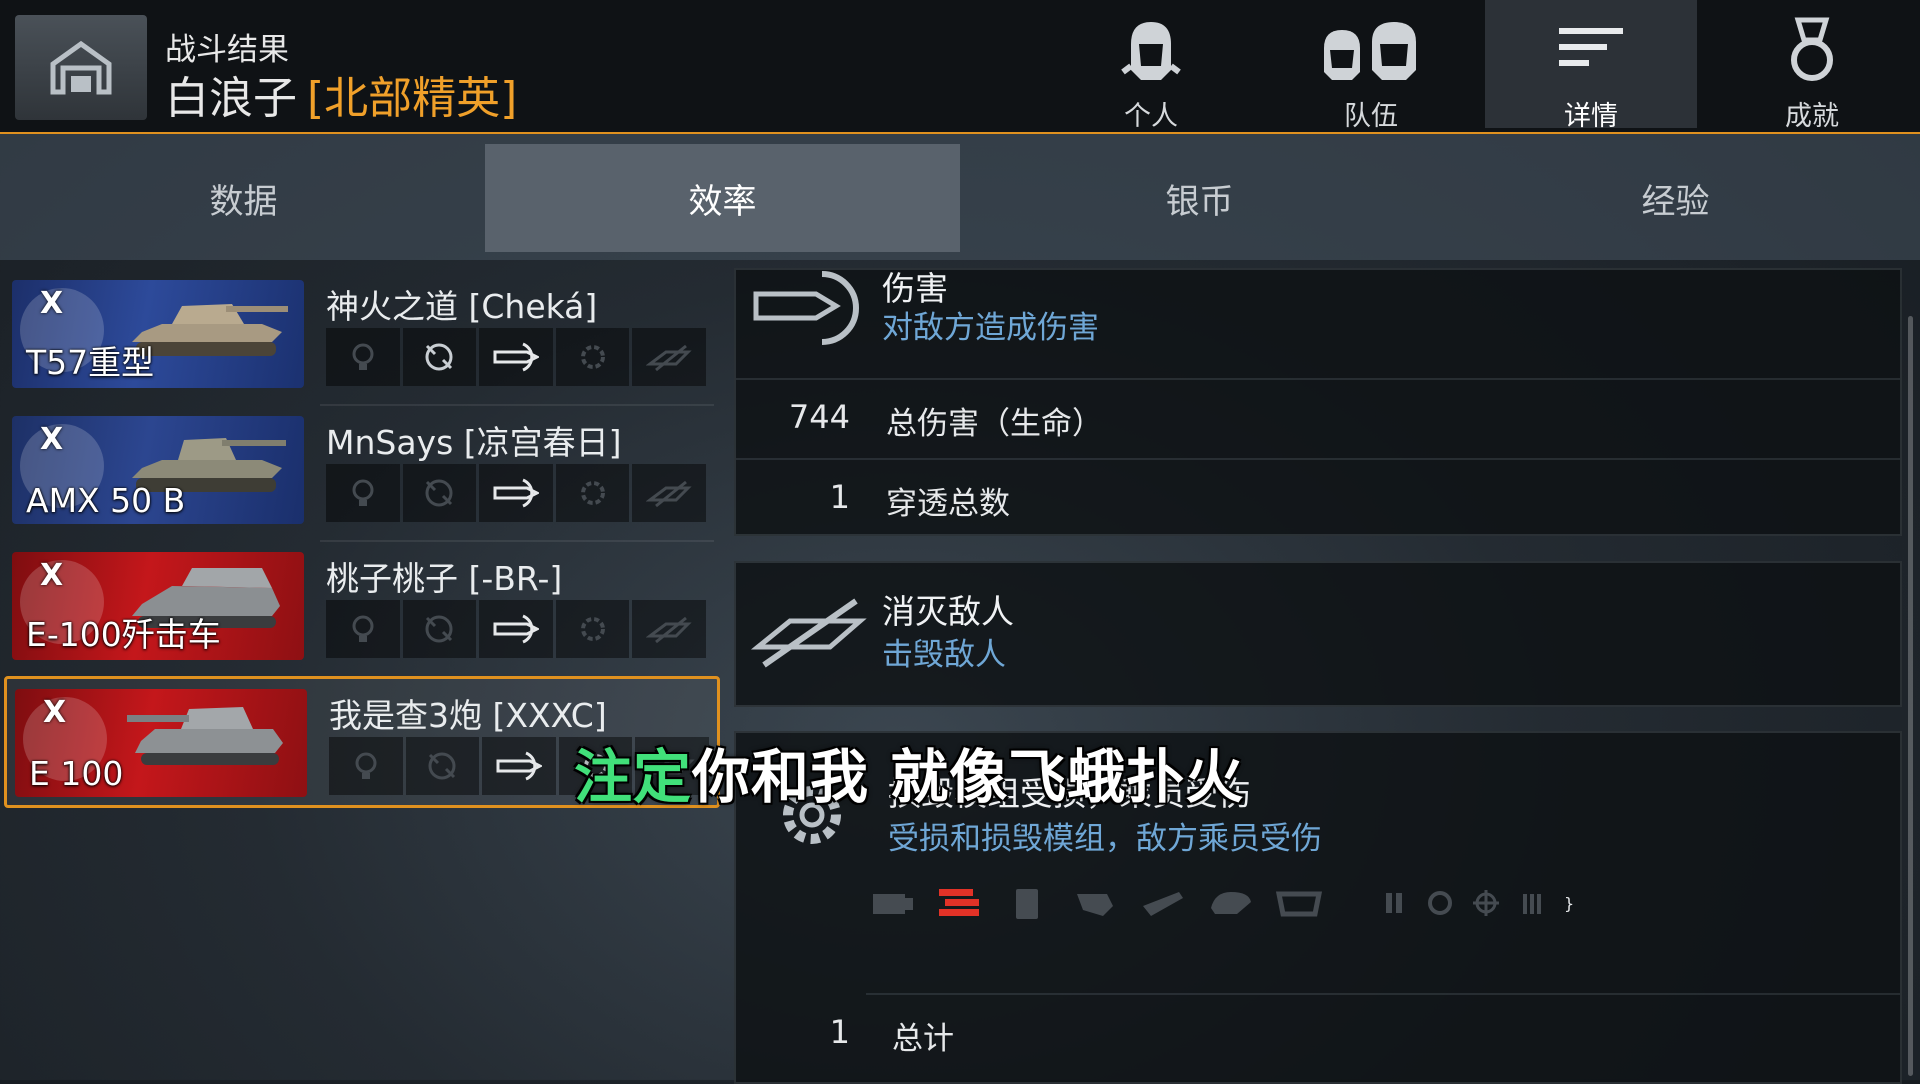 This screenshot has width=1920, height=1084. What do you see at coordinates (1027, 903) in the screenshot?
I see `fuel-tank-icon` at bounding box center [1027, 903].